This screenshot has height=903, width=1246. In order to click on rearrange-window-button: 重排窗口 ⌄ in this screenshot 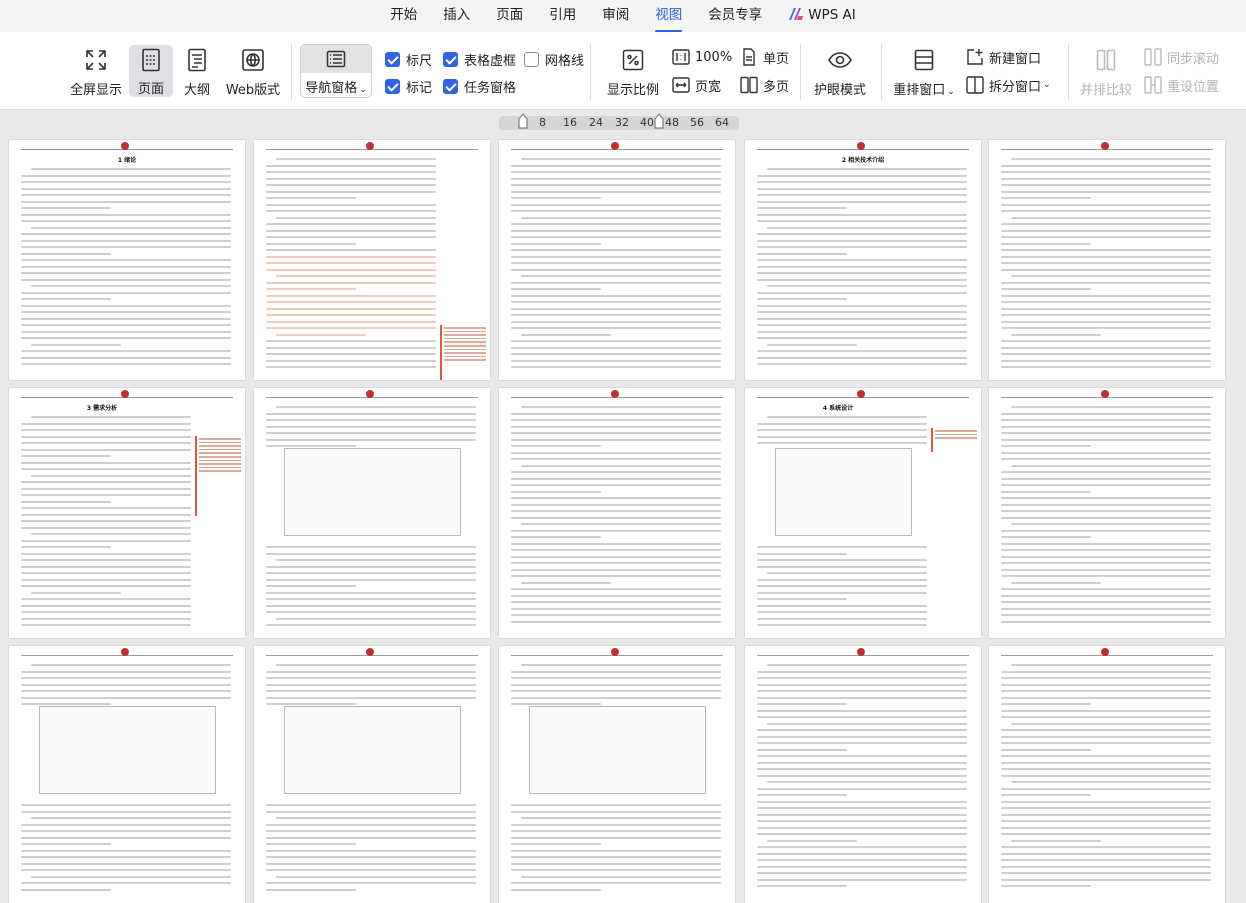, I will do `click(924, 67)`.